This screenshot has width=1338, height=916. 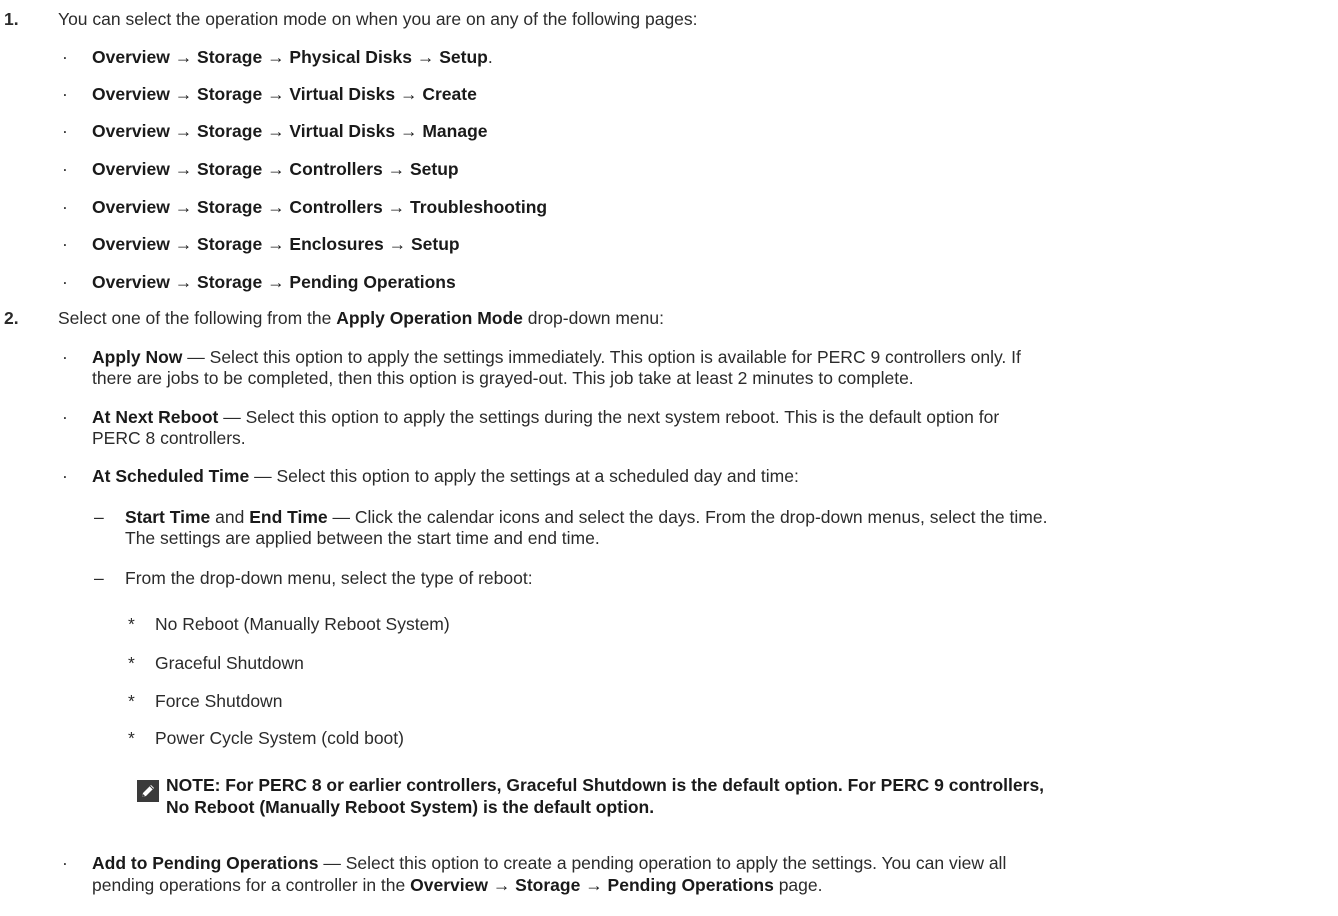 What do you see at coordinates (274, 282) in the screenshot?
I see `page-path-item: Overview → Storage → Pending Operations` at bounding box center [274, 282].